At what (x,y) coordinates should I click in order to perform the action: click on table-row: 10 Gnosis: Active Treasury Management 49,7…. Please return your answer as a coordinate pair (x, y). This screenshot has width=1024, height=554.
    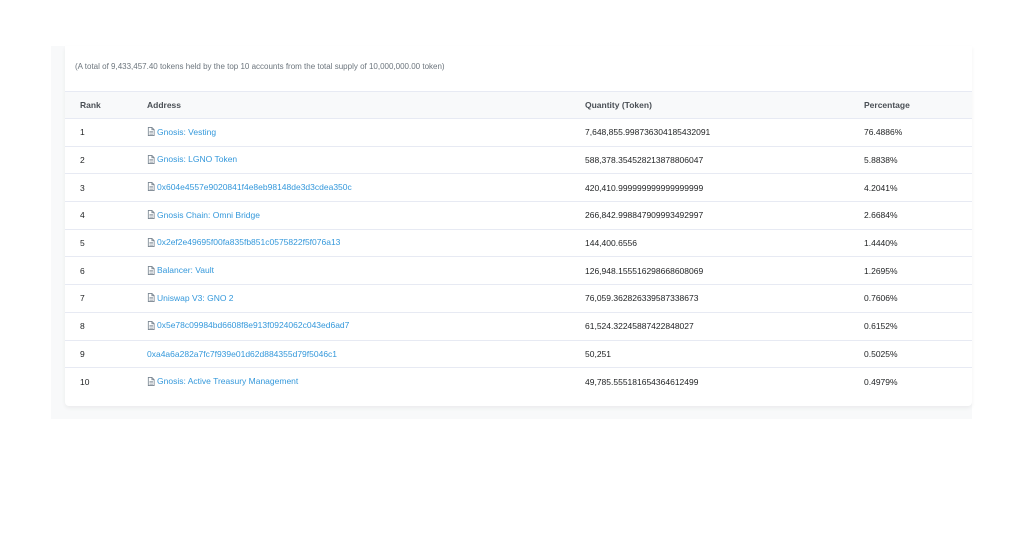
    Looking at the image, I should click on (518, 382).